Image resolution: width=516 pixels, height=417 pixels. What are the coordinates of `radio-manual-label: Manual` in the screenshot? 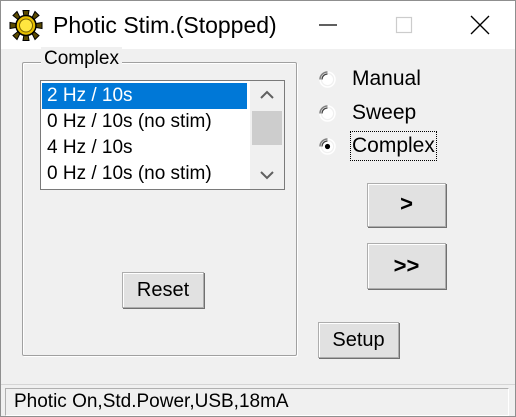 It's located at (386, 78).